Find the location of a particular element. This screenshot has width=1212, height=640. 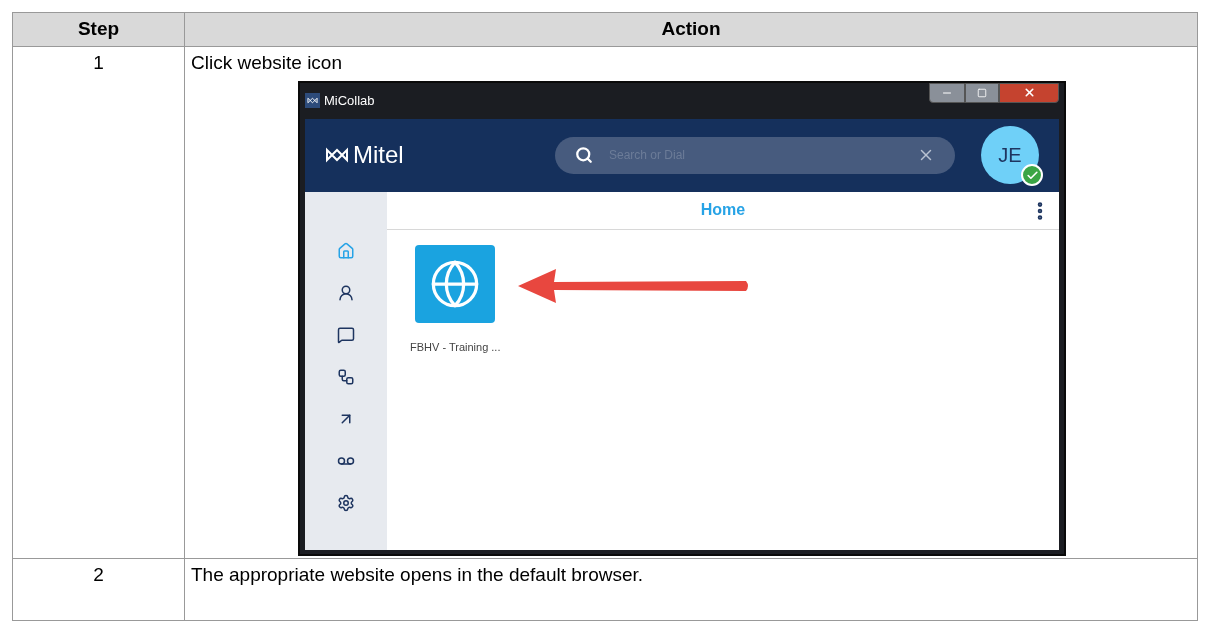

maximize-button is located at coordinates (982, 92).